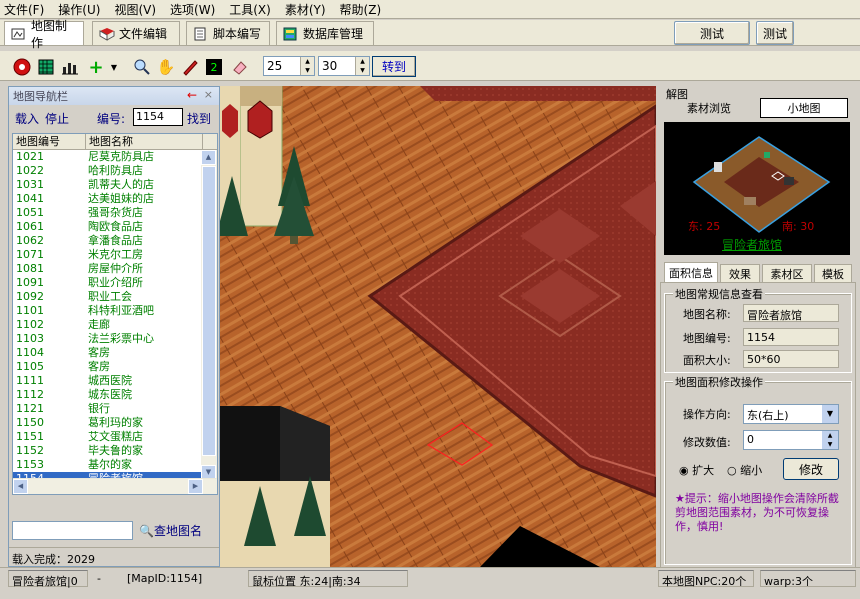  Describe the element at coordinates (361, 9) in the screenshot. I see `menu-help: 帮助(Z)` at that location.